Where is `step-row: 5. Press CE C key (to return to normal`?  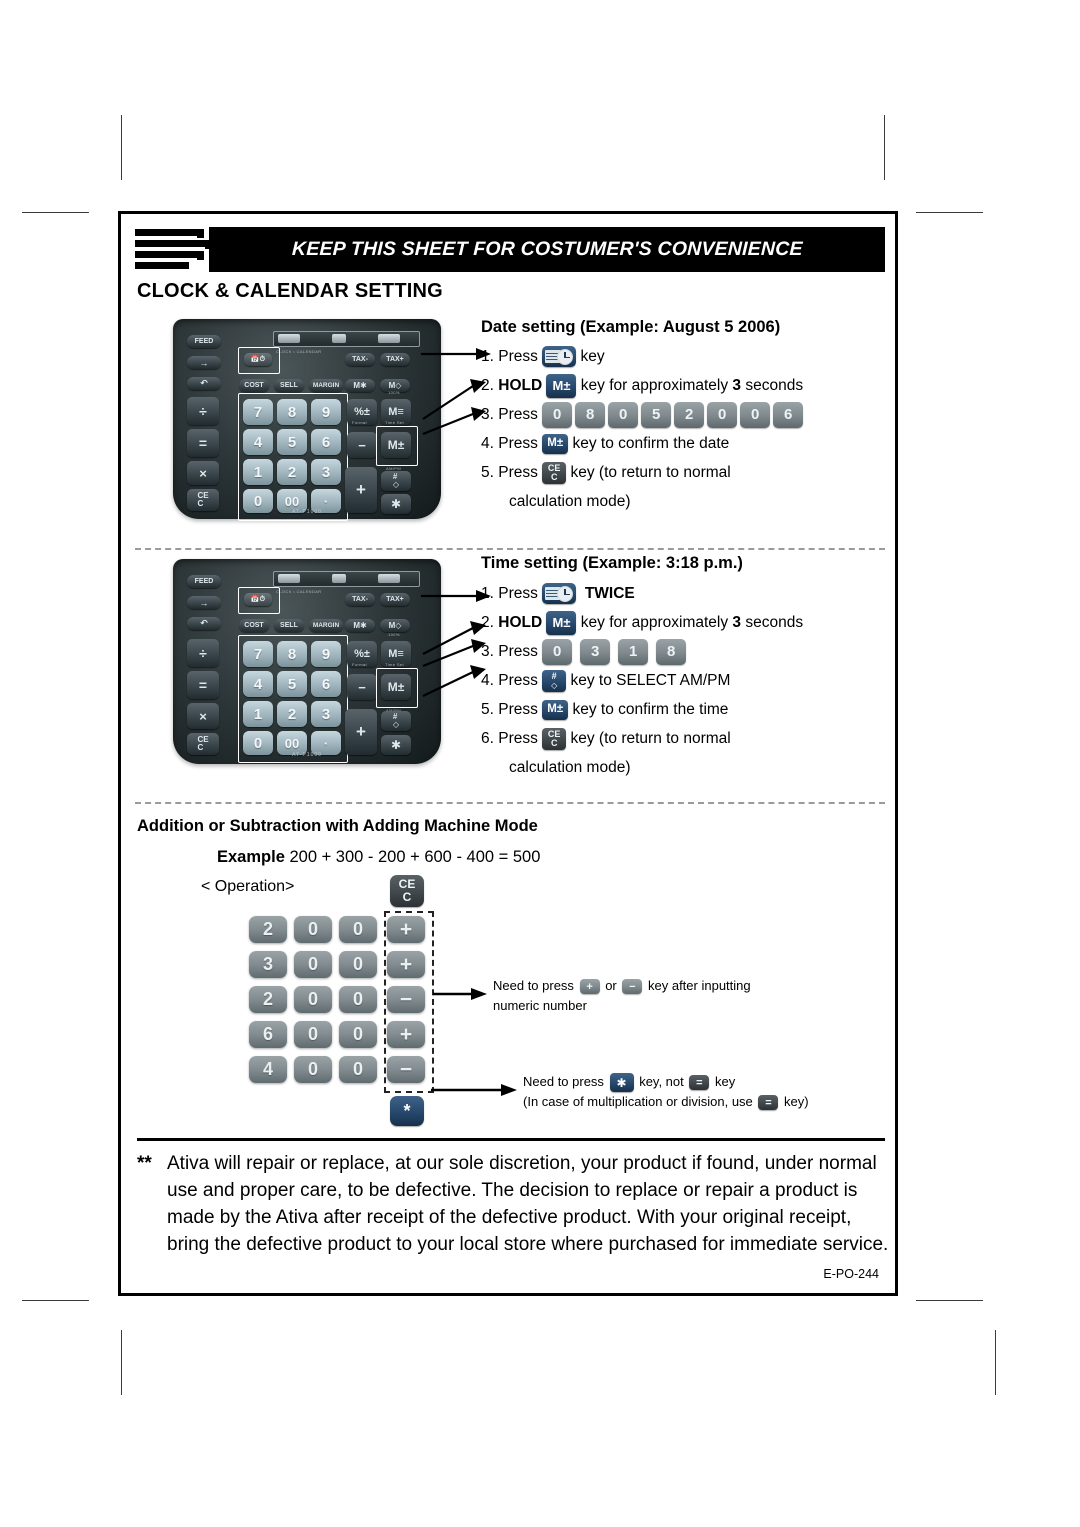 step-row: 5. Press CE C key (to return to normal is located at coordinates (643, 472).